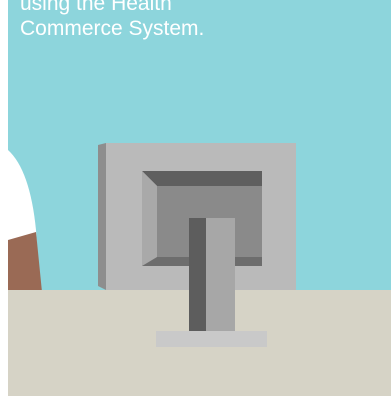  Describe the element at coordinates (149, 218) in the screenshot. I see `monitor-panel-left` at that location.